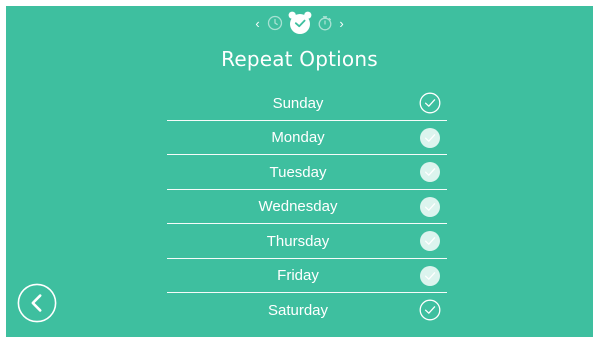 This screenshot has width=599, height=343. I want to click on page-title: Repeat Options, so click(299, 59).